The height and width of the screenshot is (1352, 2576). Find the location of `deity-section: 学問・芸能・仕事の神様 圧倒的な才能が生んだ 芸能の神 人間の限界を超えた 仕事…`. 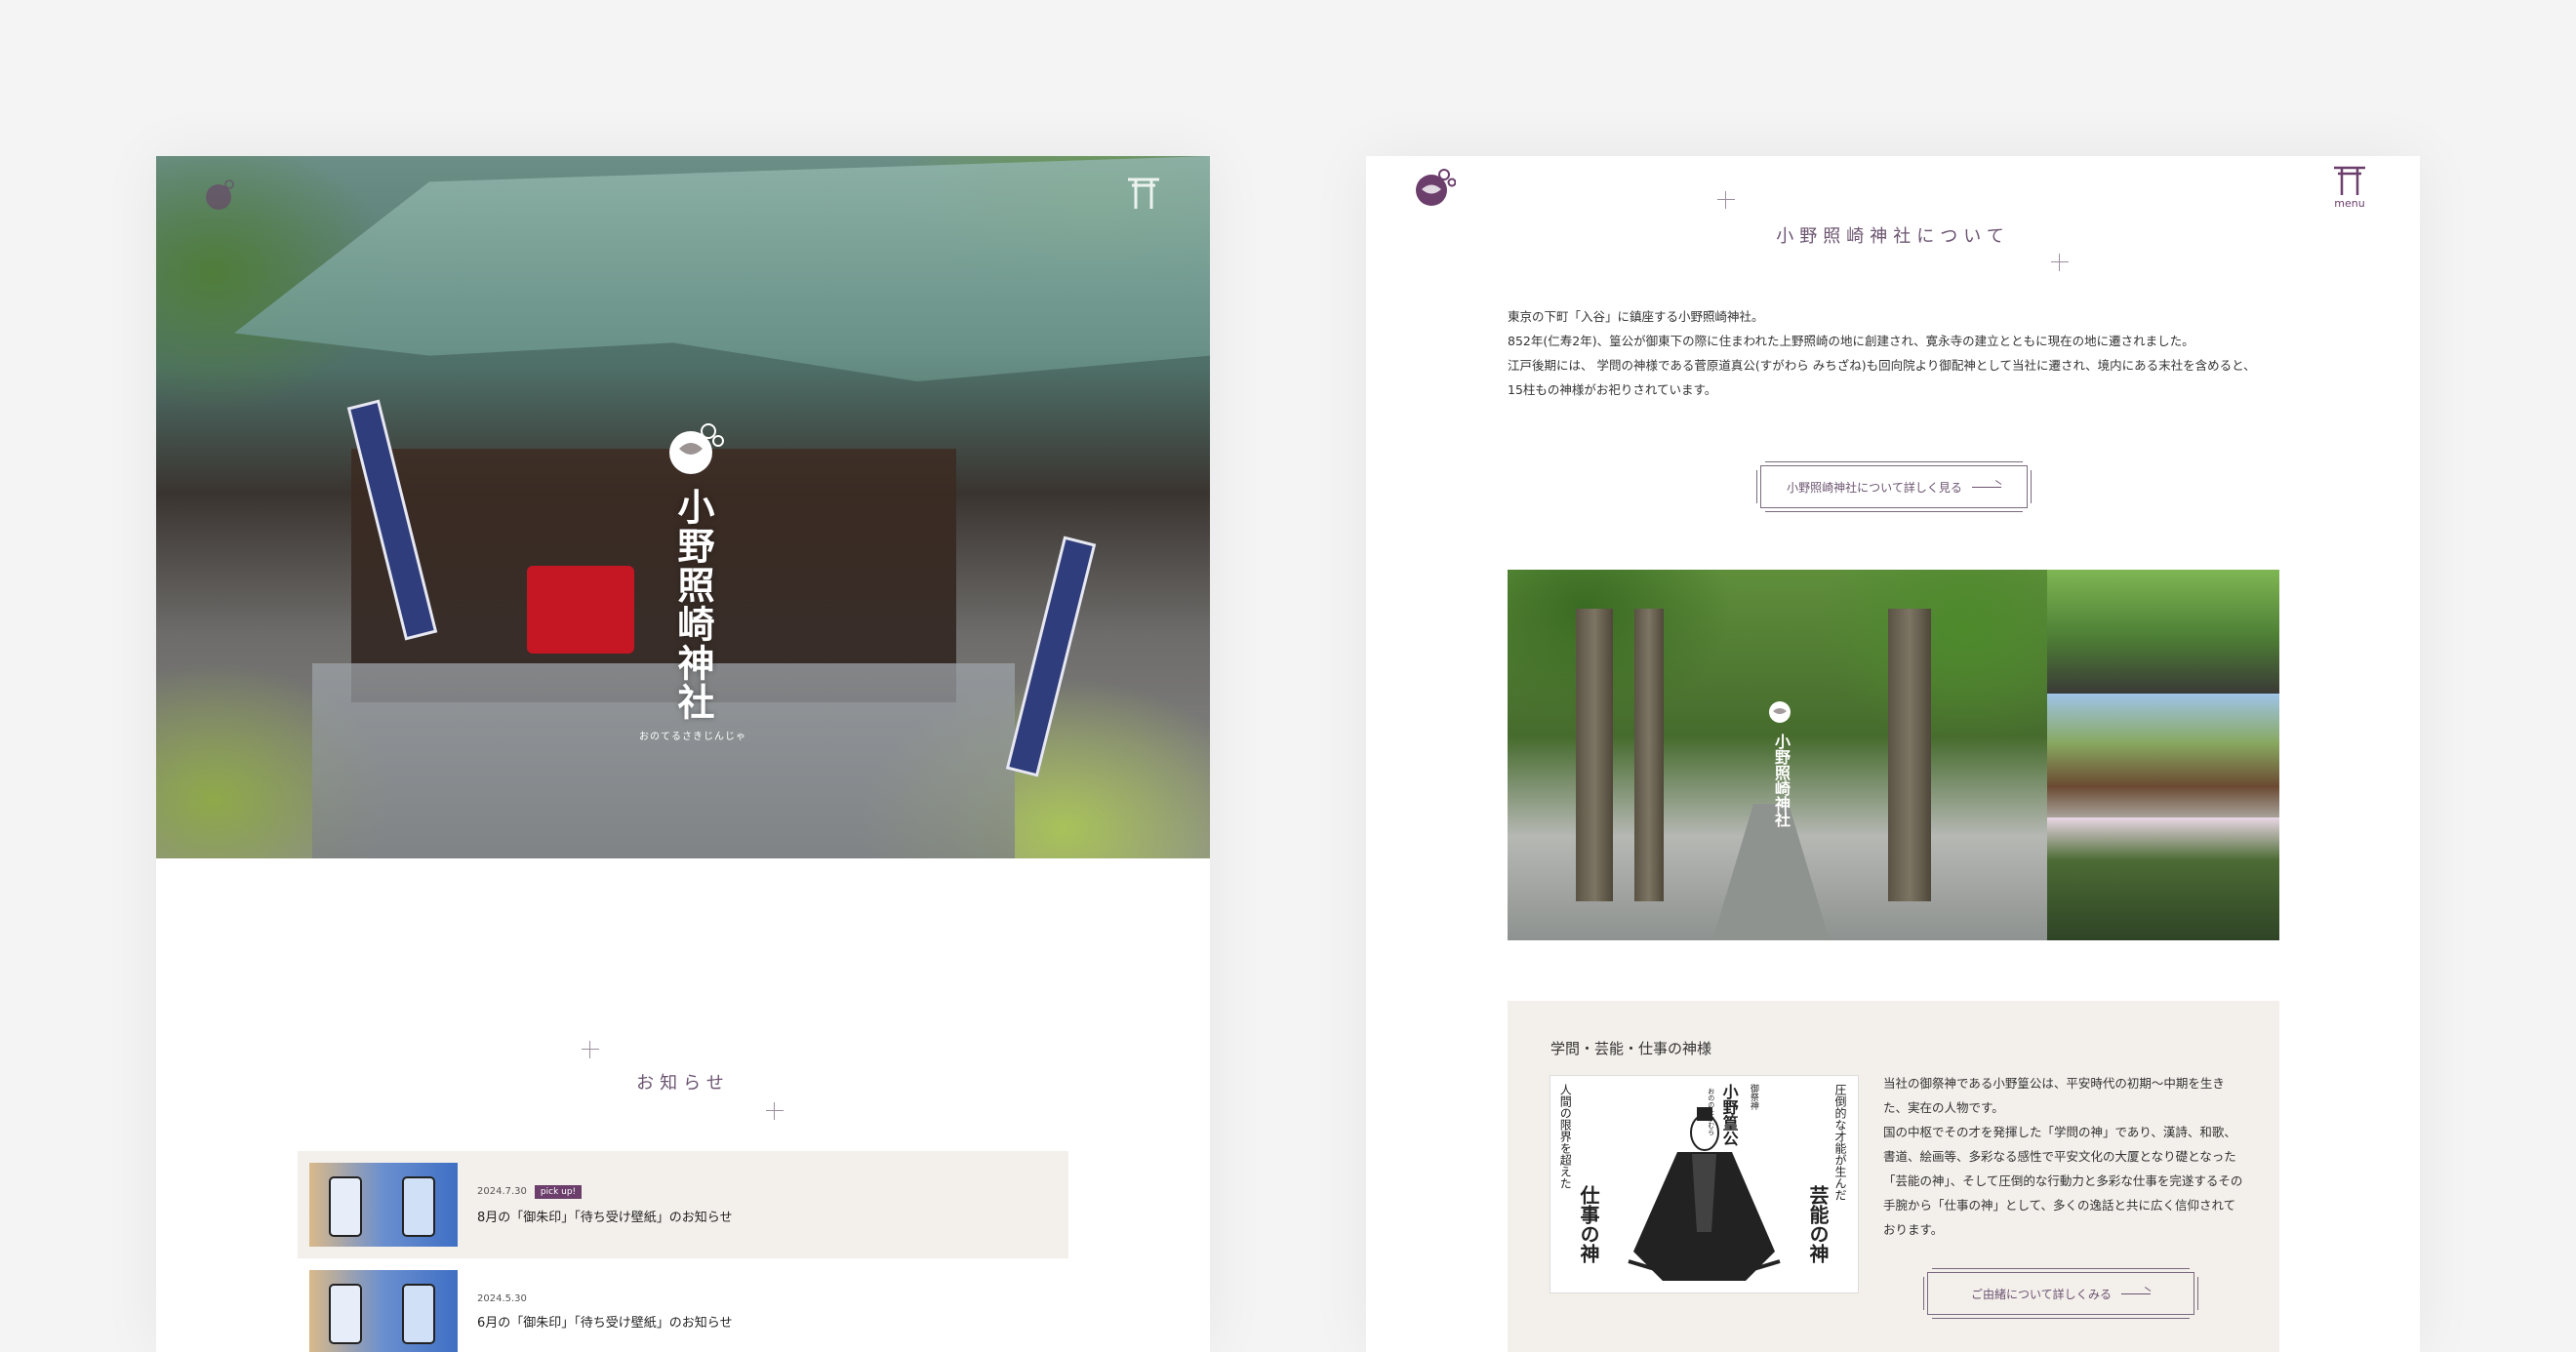

deity-section: 学問・芸能・仕事の神様 圧倒的な才能が生んだ 芸能の神 人間の限界を超えた 仕事… is located at coordinates (1893, 1176).